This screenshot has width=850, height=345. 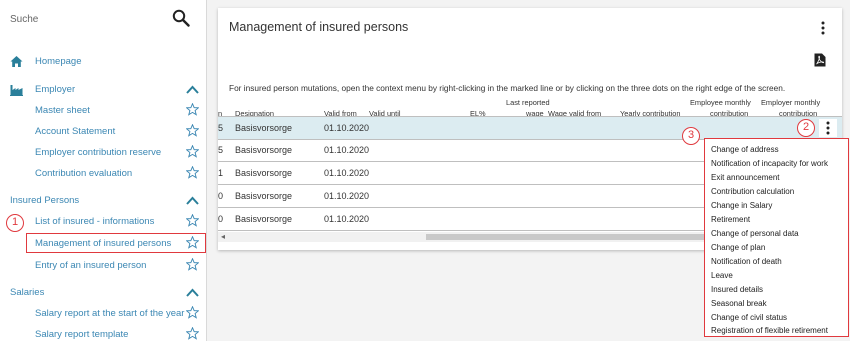 I want to click on sidebar-section-insured-persons: Insured Persons, so click(x=103, y=201).